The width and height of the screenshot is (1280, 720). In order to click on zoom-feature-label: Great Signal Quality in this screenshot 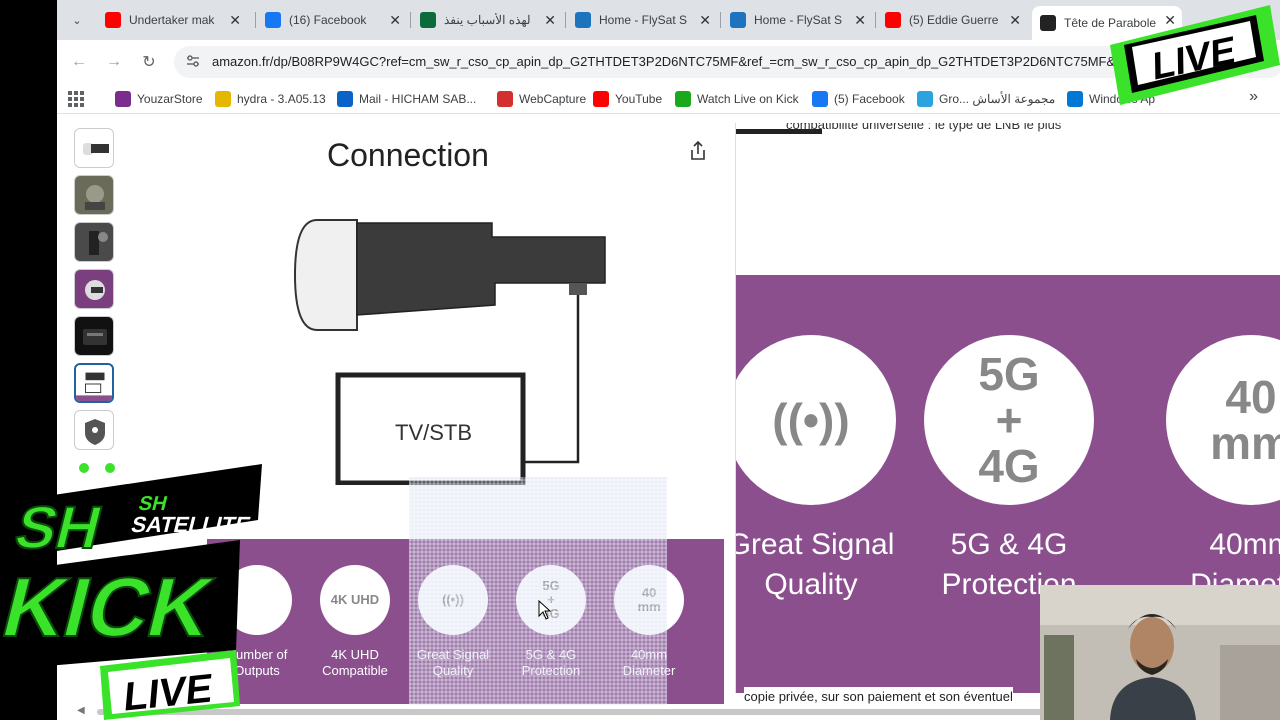, I will do `click(815, 564)`.